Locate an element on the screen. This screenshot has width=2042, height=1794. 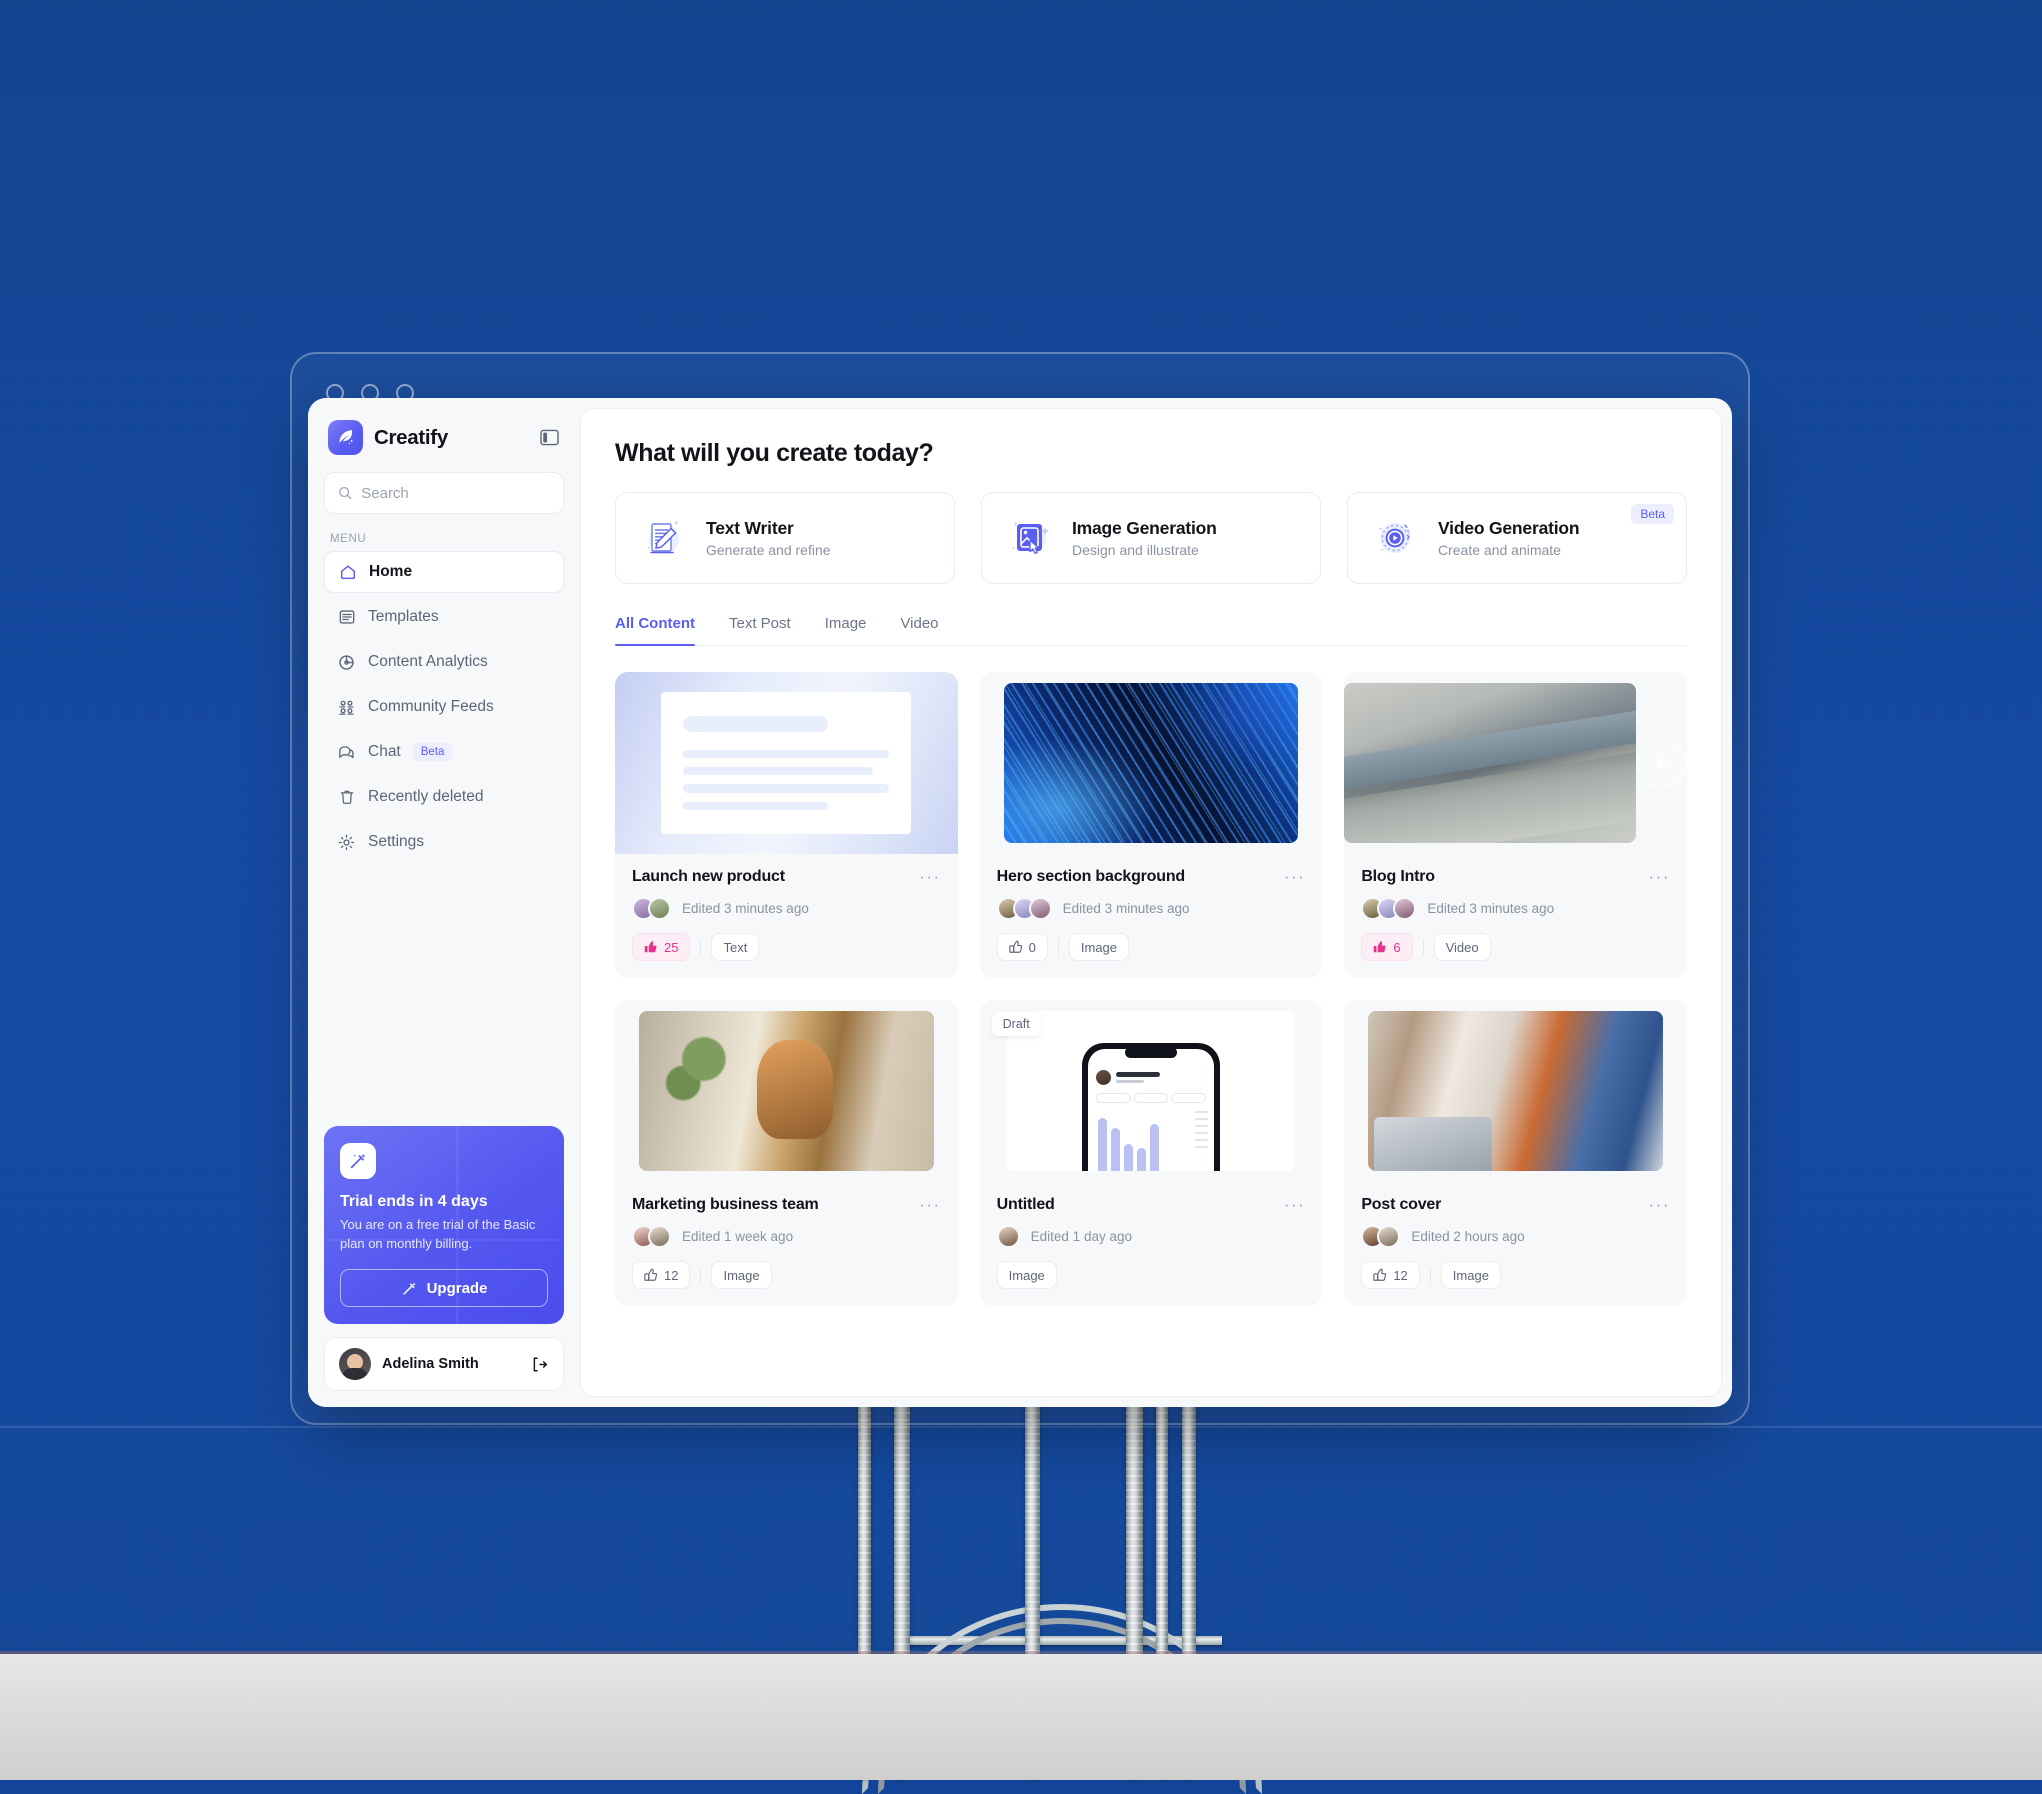
sidebar-item-content-analytics: Content Analytics is located at coordinates (444, 662).